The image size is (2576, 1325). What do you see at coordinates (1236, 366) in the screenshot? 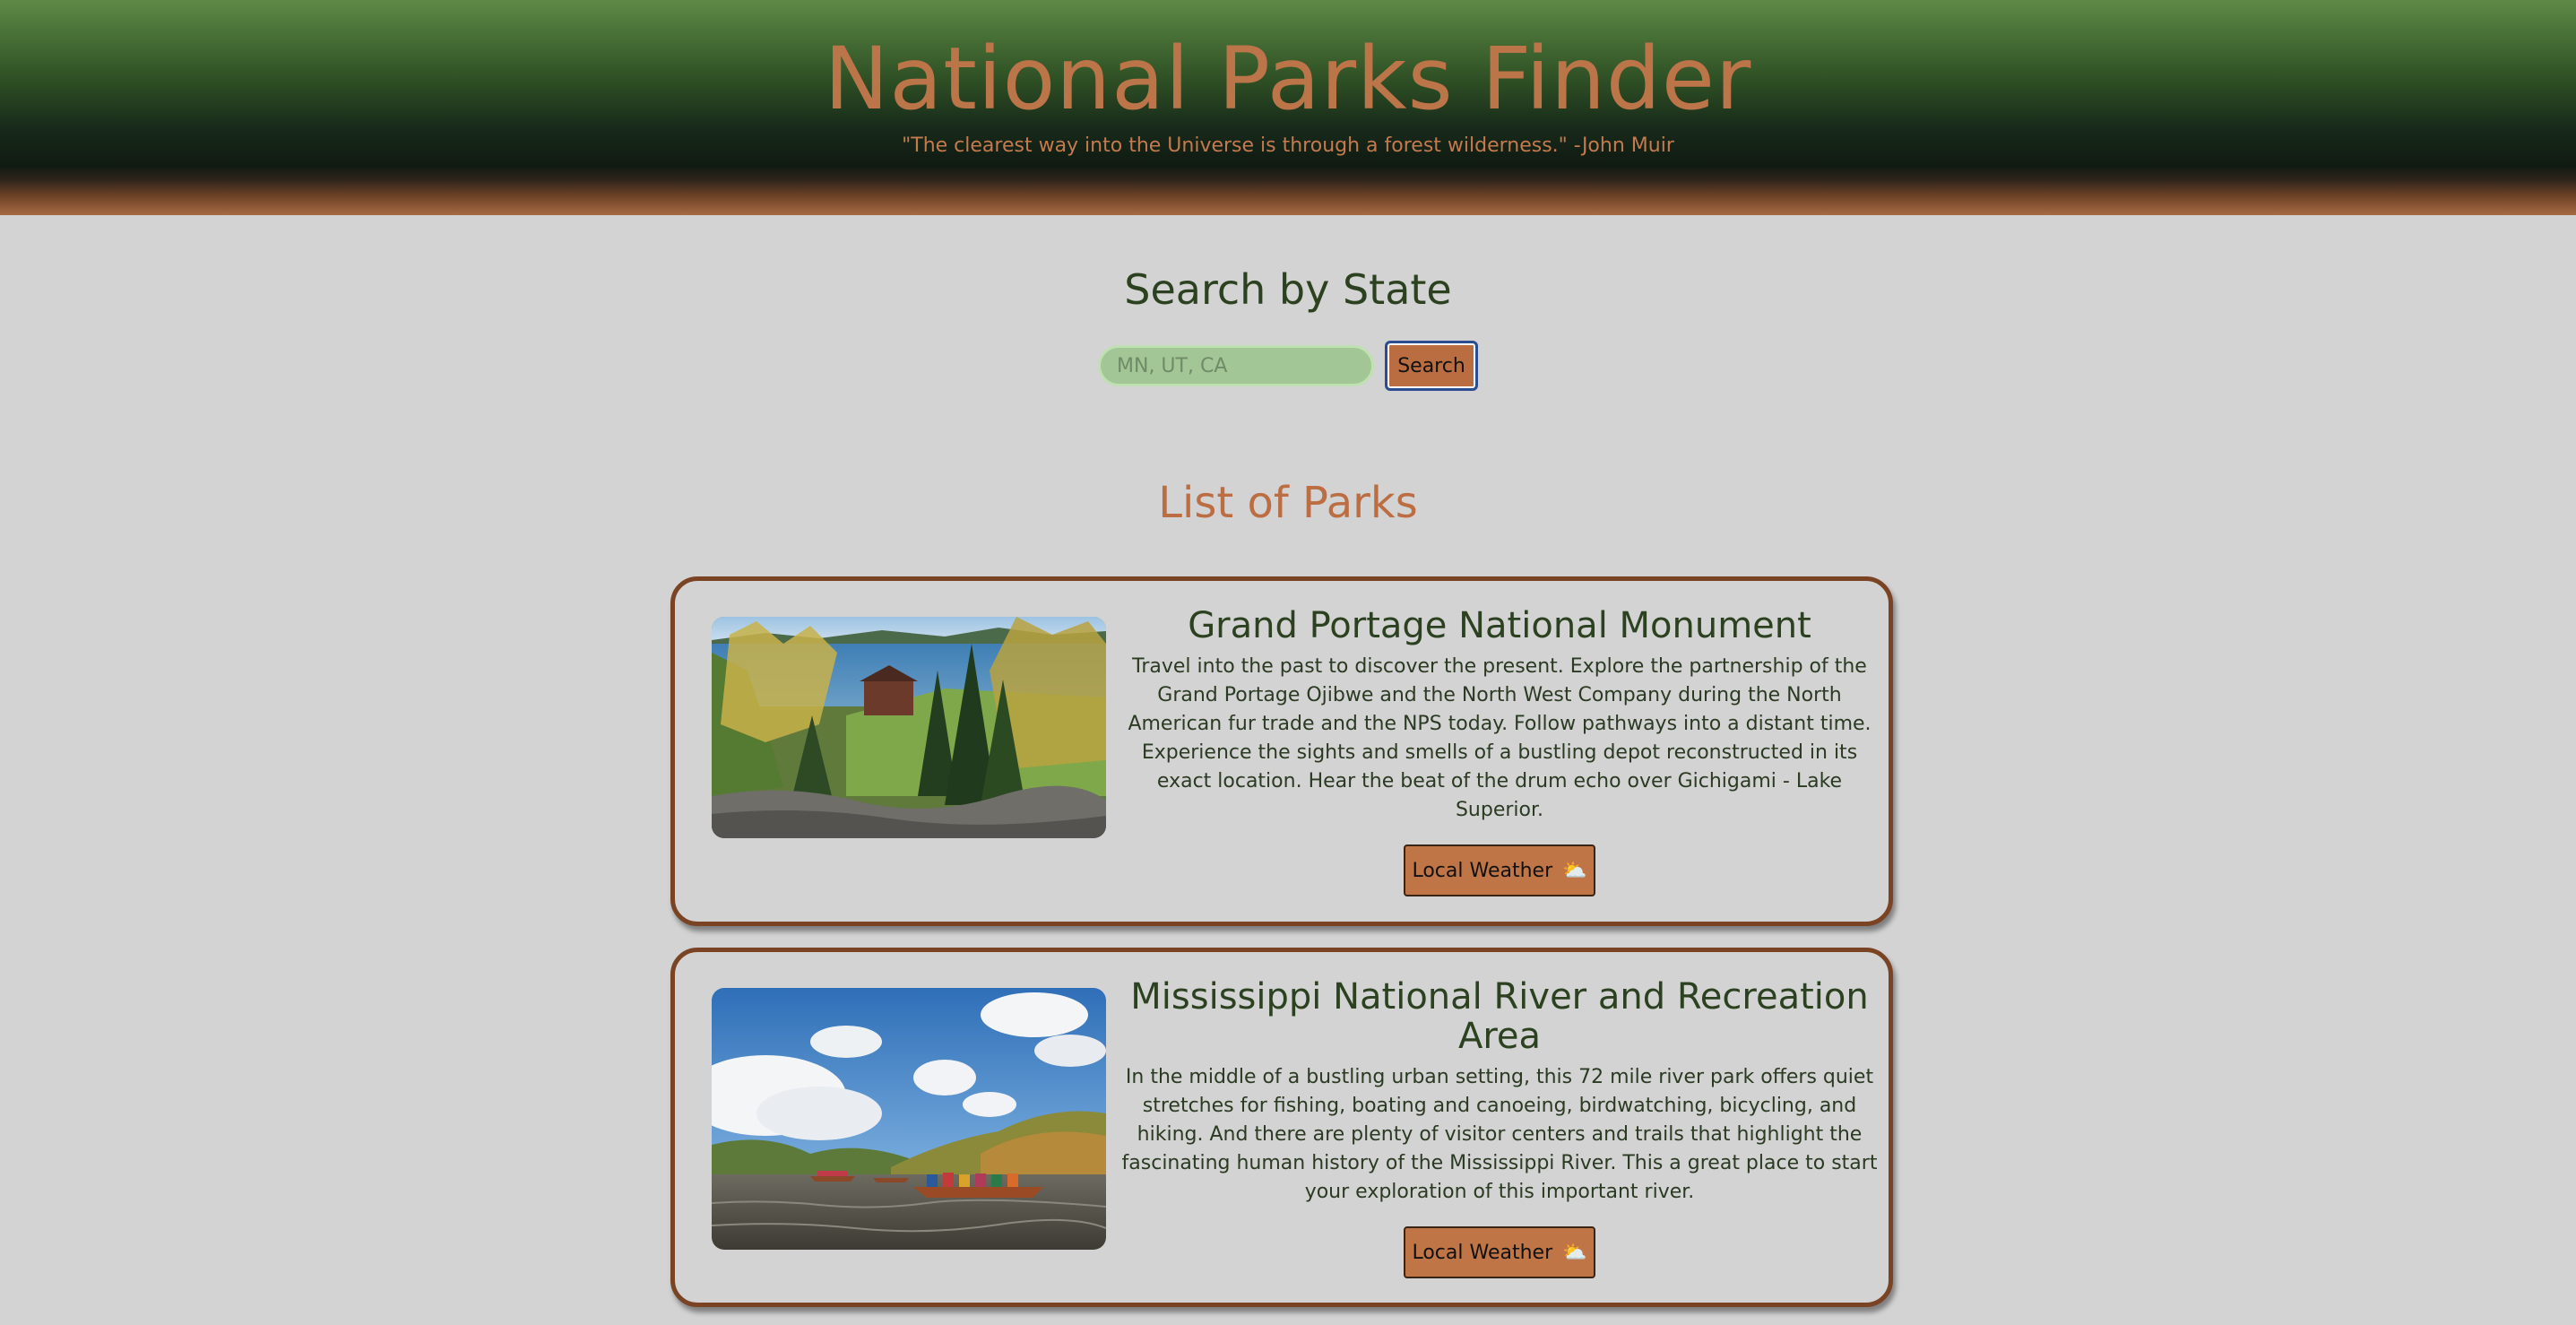
I see `state-search-input` at bounding box center [1236, 366].